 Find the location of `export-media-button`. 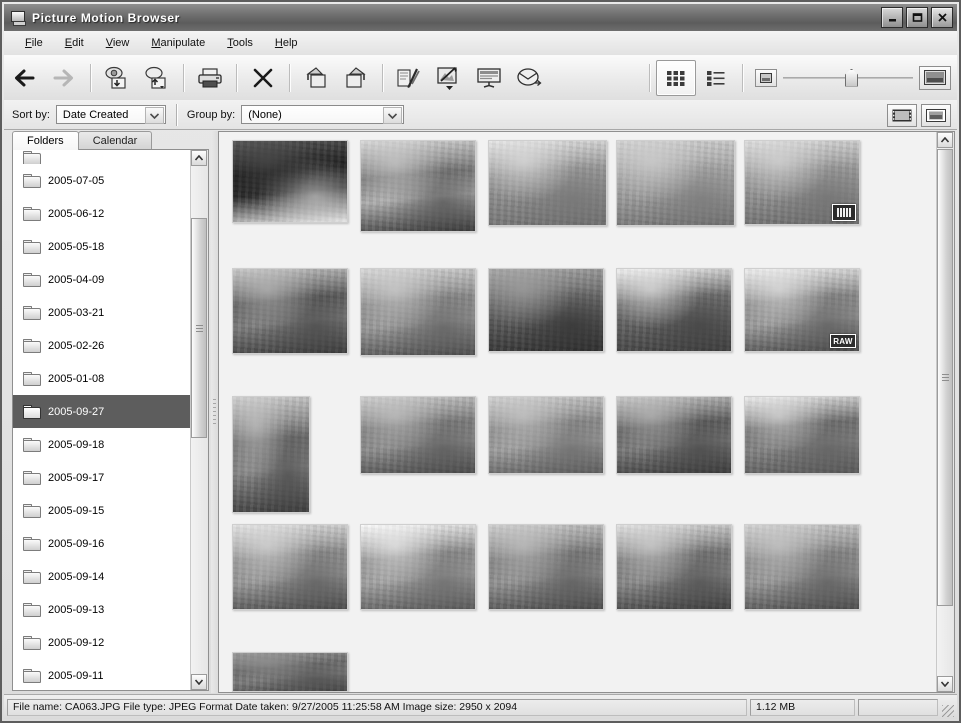

export-media-button is located at coordinates (157, 78).